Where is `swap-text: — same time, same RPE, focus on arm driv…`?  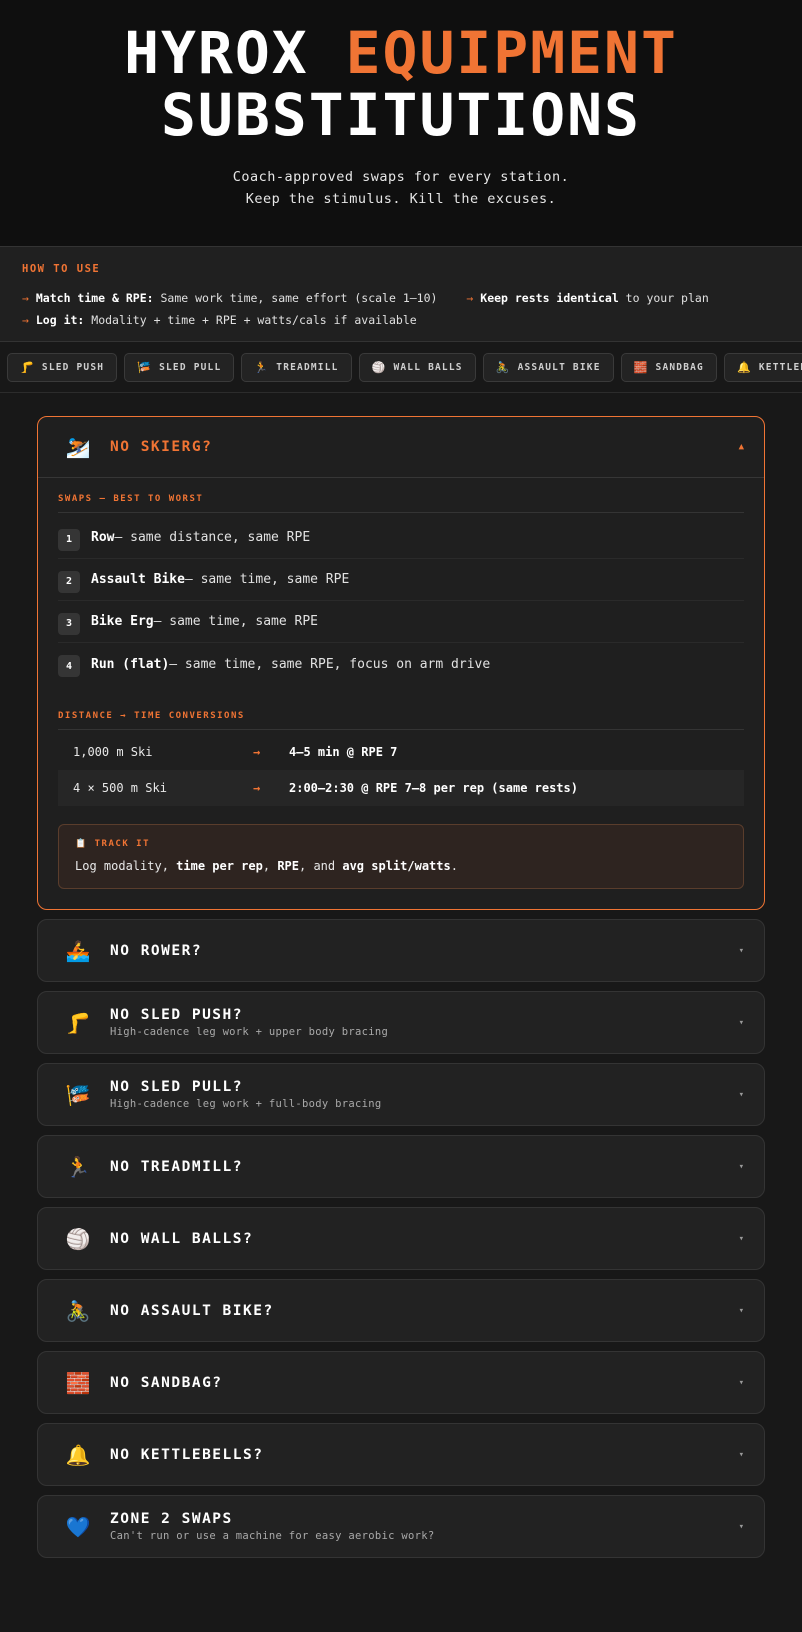
swap-text: — same time, same RPE, focus on arm driv… is located at coordinates (330, 664).